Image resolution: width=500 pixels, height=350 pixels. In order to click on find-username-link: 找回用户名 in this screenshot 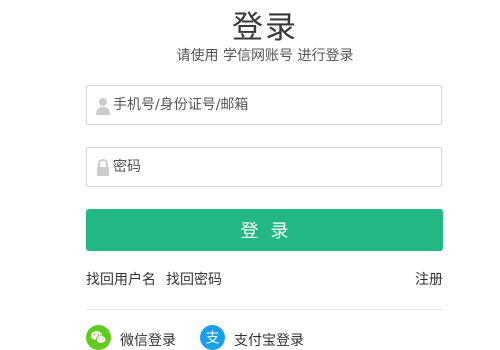, I will do `click(121, 279)`.